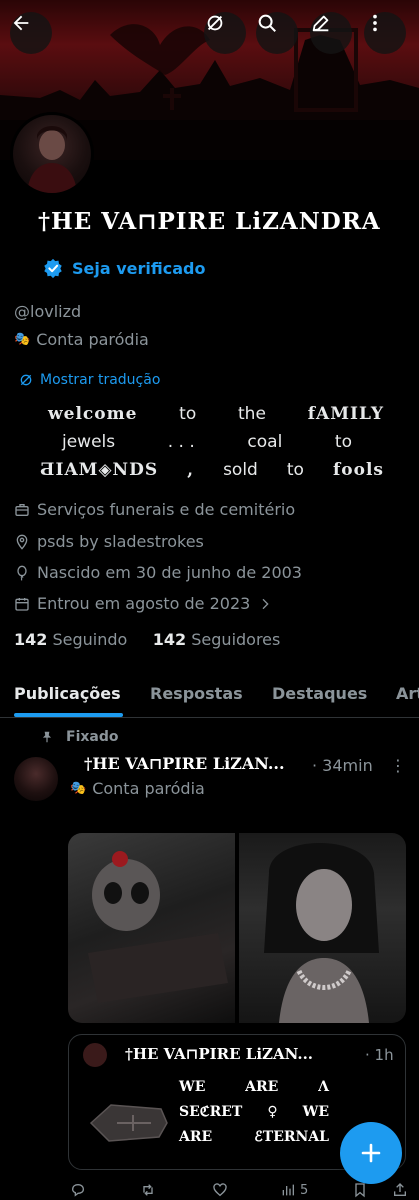 Image resolution: width=419 pixels, height=1200 pixels. What do you see at coordinates (291, 1137) in the screenshot?
I see `quote-word: ℰTERNAL` at bounding box center [291, 1137].